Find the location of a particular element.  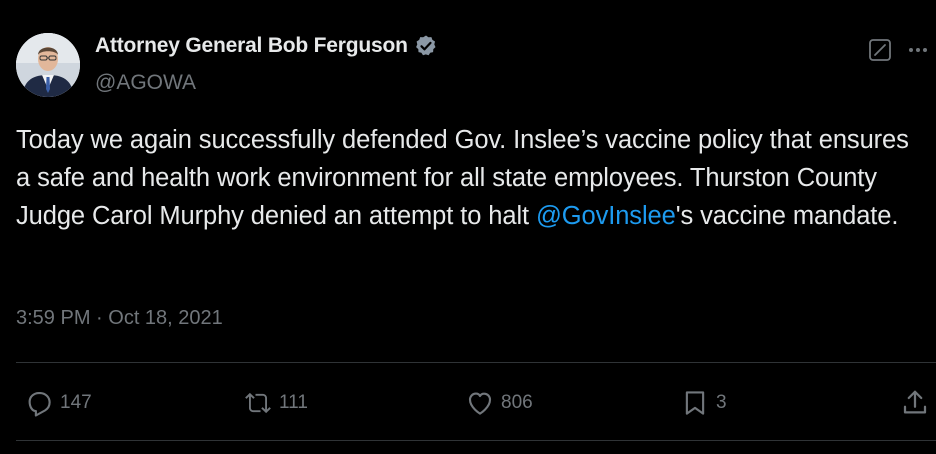

share-button is located at coordinates (915, 403).